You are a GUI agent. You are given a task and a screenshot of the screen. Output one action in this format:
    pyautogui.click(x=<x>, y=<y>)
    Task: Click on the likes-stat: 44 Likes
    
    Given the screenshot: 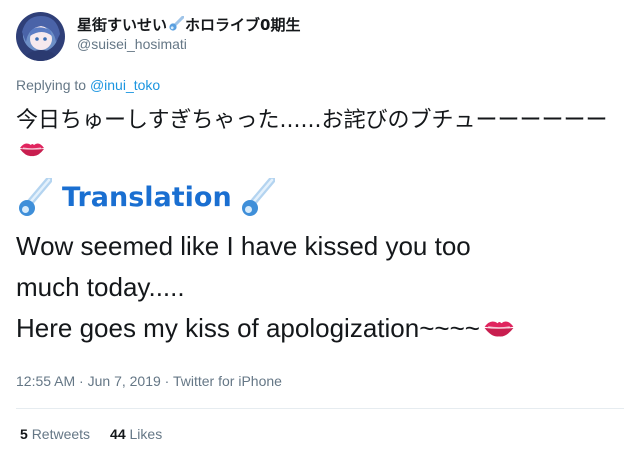 What is the action you would take?
    pyautogui.click(x=136, y=434)
    